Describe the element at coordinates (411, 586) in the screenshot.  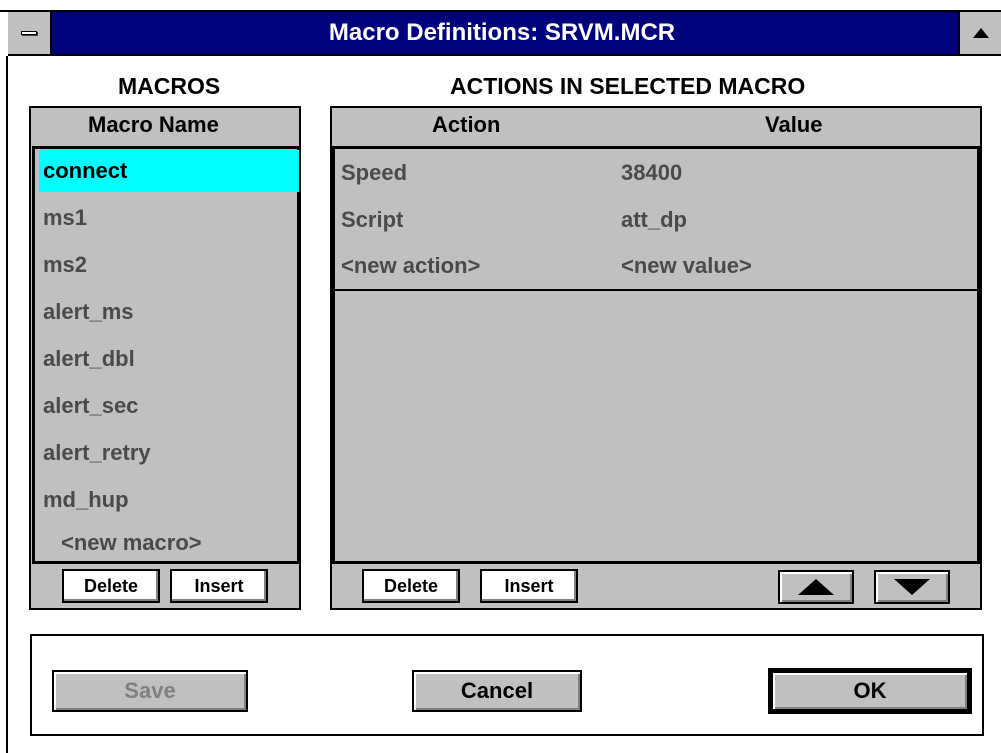
I see `action-delete-button: Delete` at that location.